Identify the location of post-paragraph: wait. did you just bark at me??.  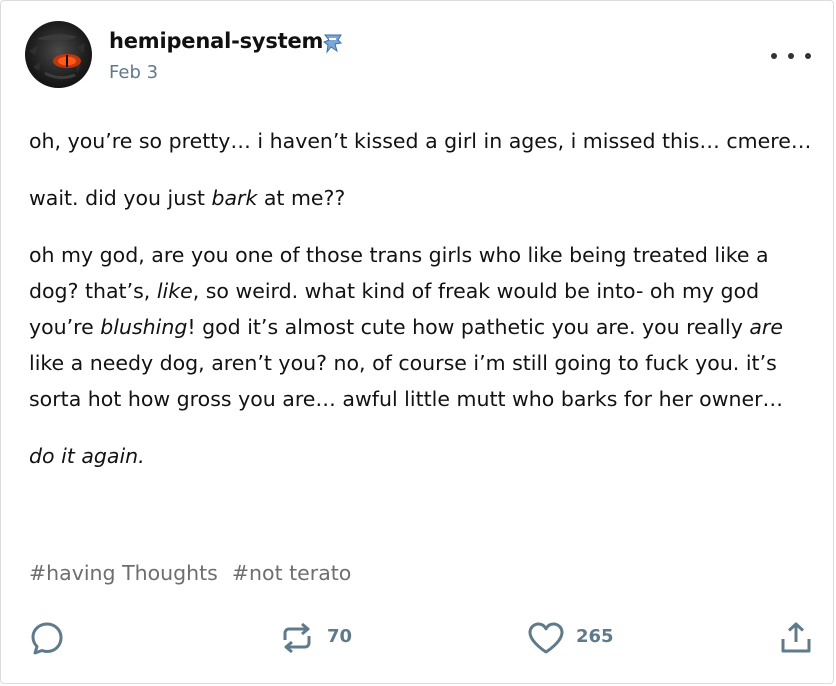
(424, 198).